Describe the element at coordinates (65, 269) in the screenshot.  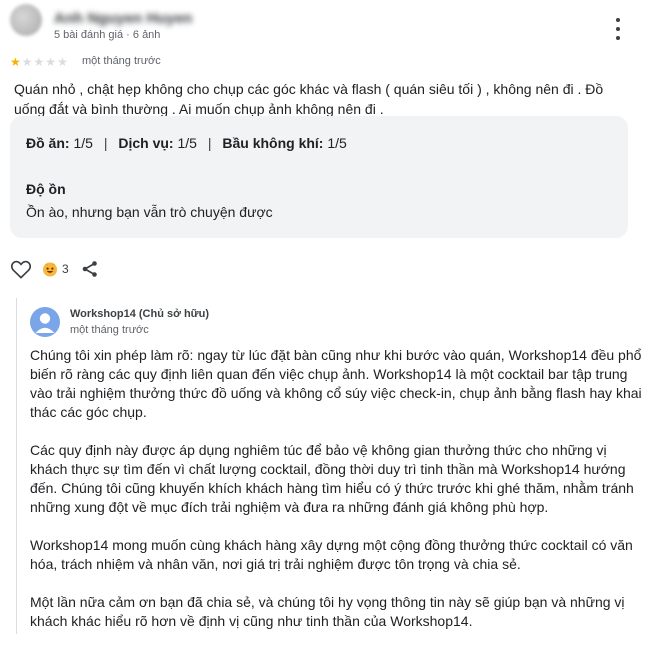
I see `reaction-count: 3` at that location.